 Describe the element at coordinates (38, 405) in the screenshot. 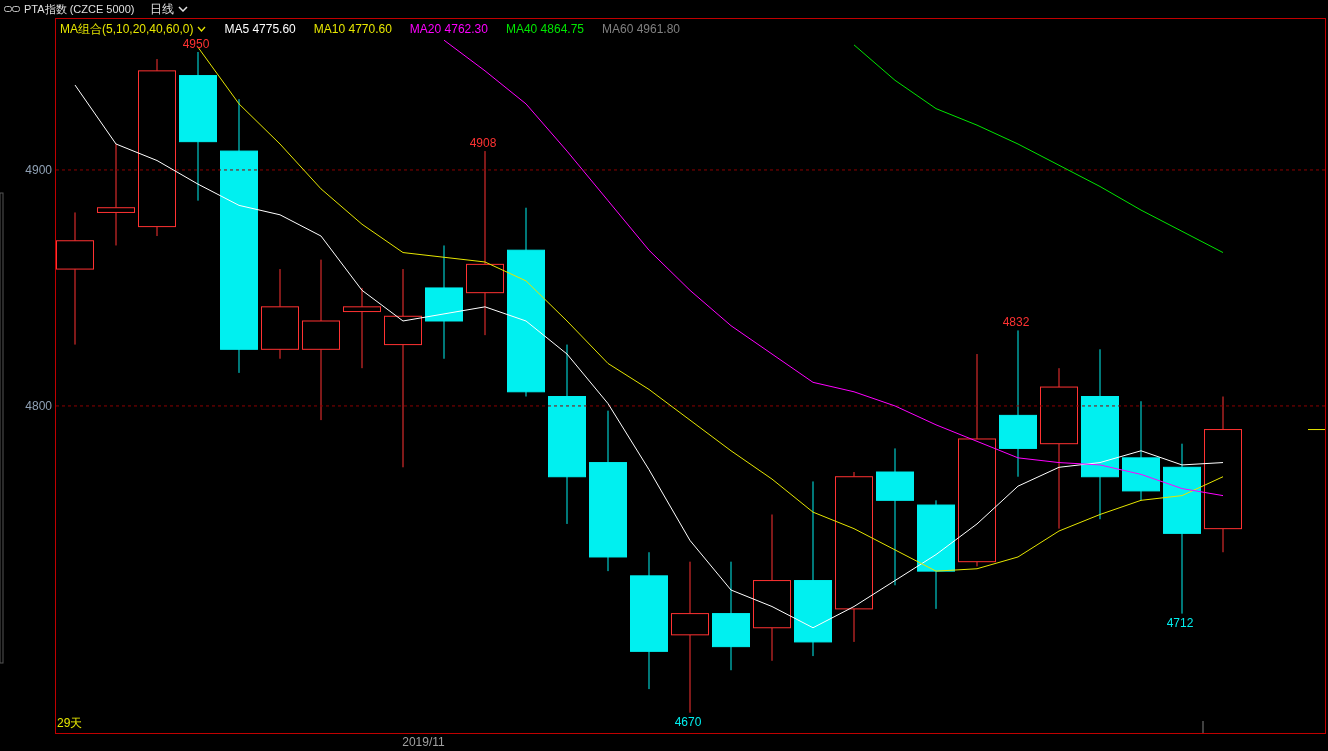

I see `y-axis-label: 4800` at that location.